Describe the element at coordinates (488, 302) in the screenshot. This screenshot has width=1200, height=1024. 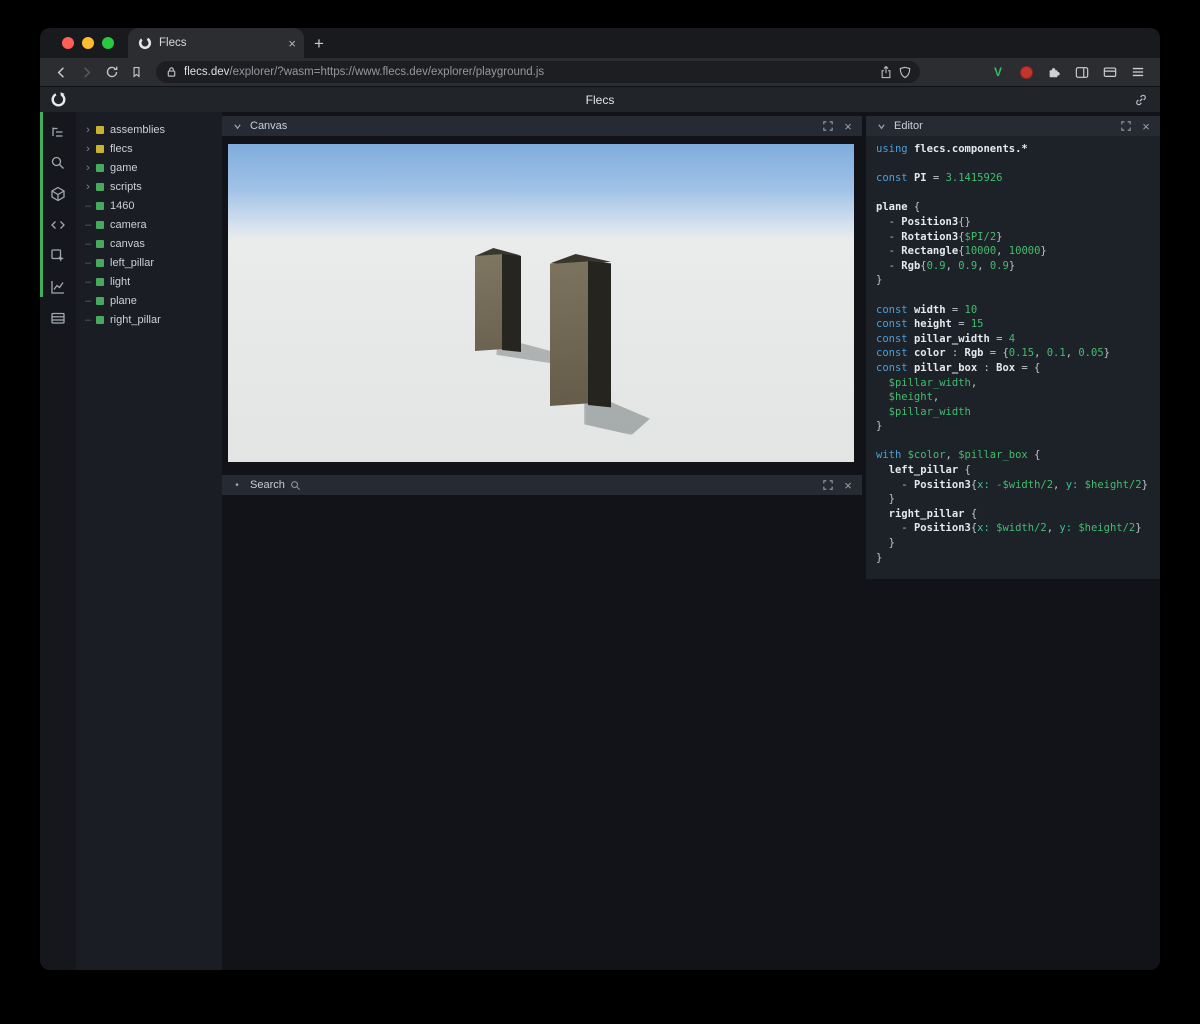
I see `left-pillar-front-face` at that location.